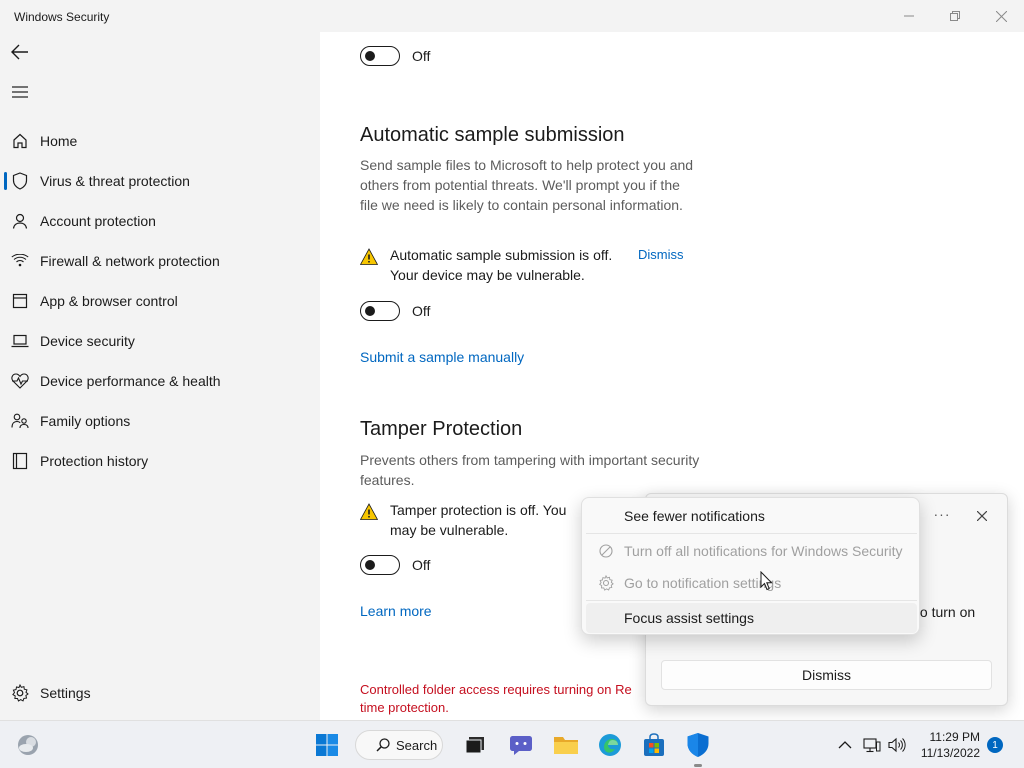 The width and height of the screenshot is (1024, 768). I want to click on sample-warning-line1: Automatic sample submission is off., so click(501, 255).